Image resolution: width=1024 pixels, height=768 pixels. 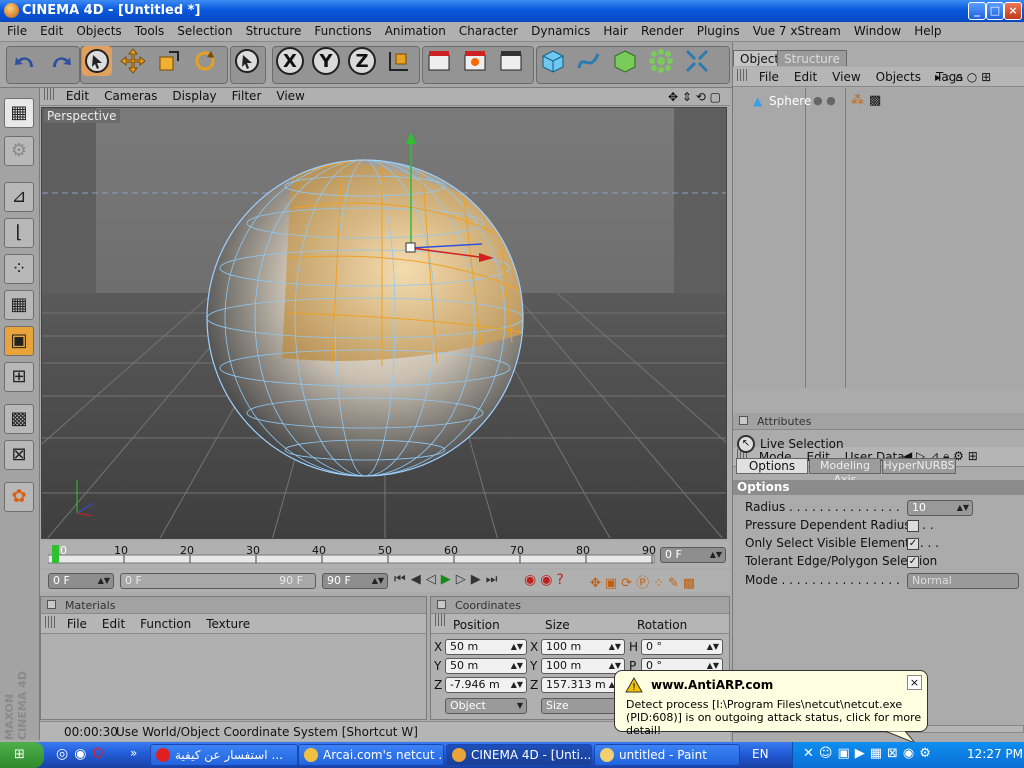 What do you see at coordinates (355, 581) in the screenshot?
I see `end-frame-field: 90 F ▲▼` at bounding box center [355, 581].